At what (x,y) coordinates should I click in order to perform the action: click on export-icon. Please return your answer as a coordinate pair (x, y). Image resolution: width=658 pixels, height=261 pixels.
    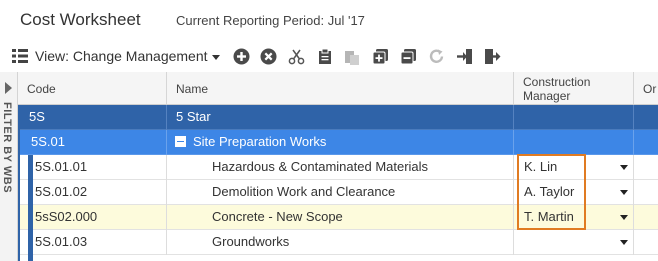
    Looking at the image, I should click on (492, 56).